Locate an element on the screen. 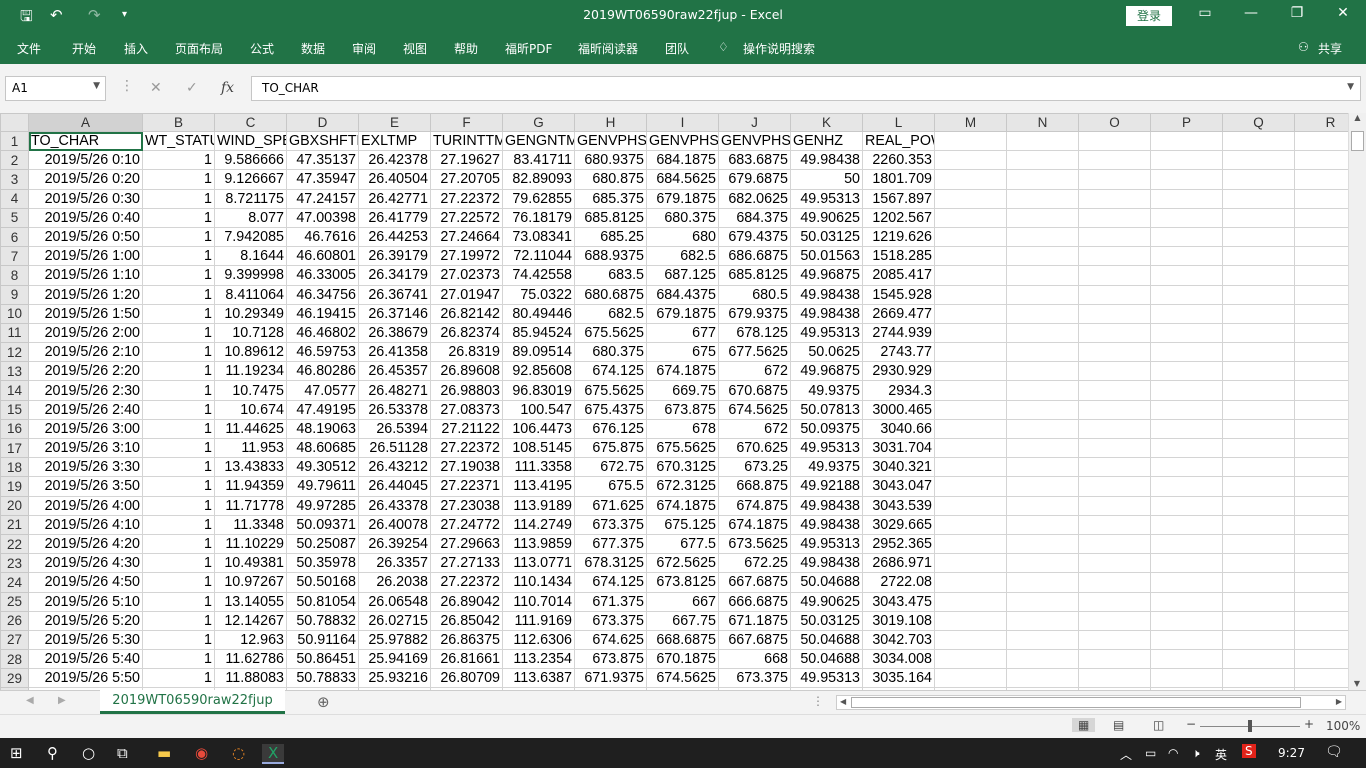 This screenshot has width=1366, height=768. cell-A17: 2019/5/26 3:10 is located at coordinates (85, 448).